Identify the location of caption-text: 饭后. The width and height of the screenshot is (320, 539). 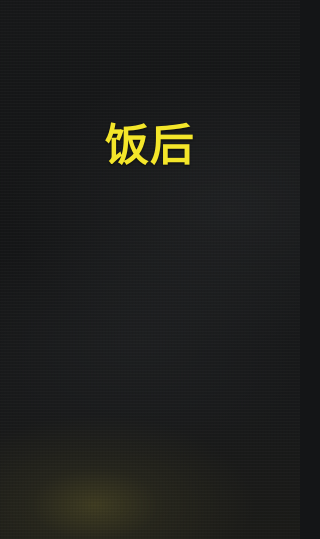
(150, 145).